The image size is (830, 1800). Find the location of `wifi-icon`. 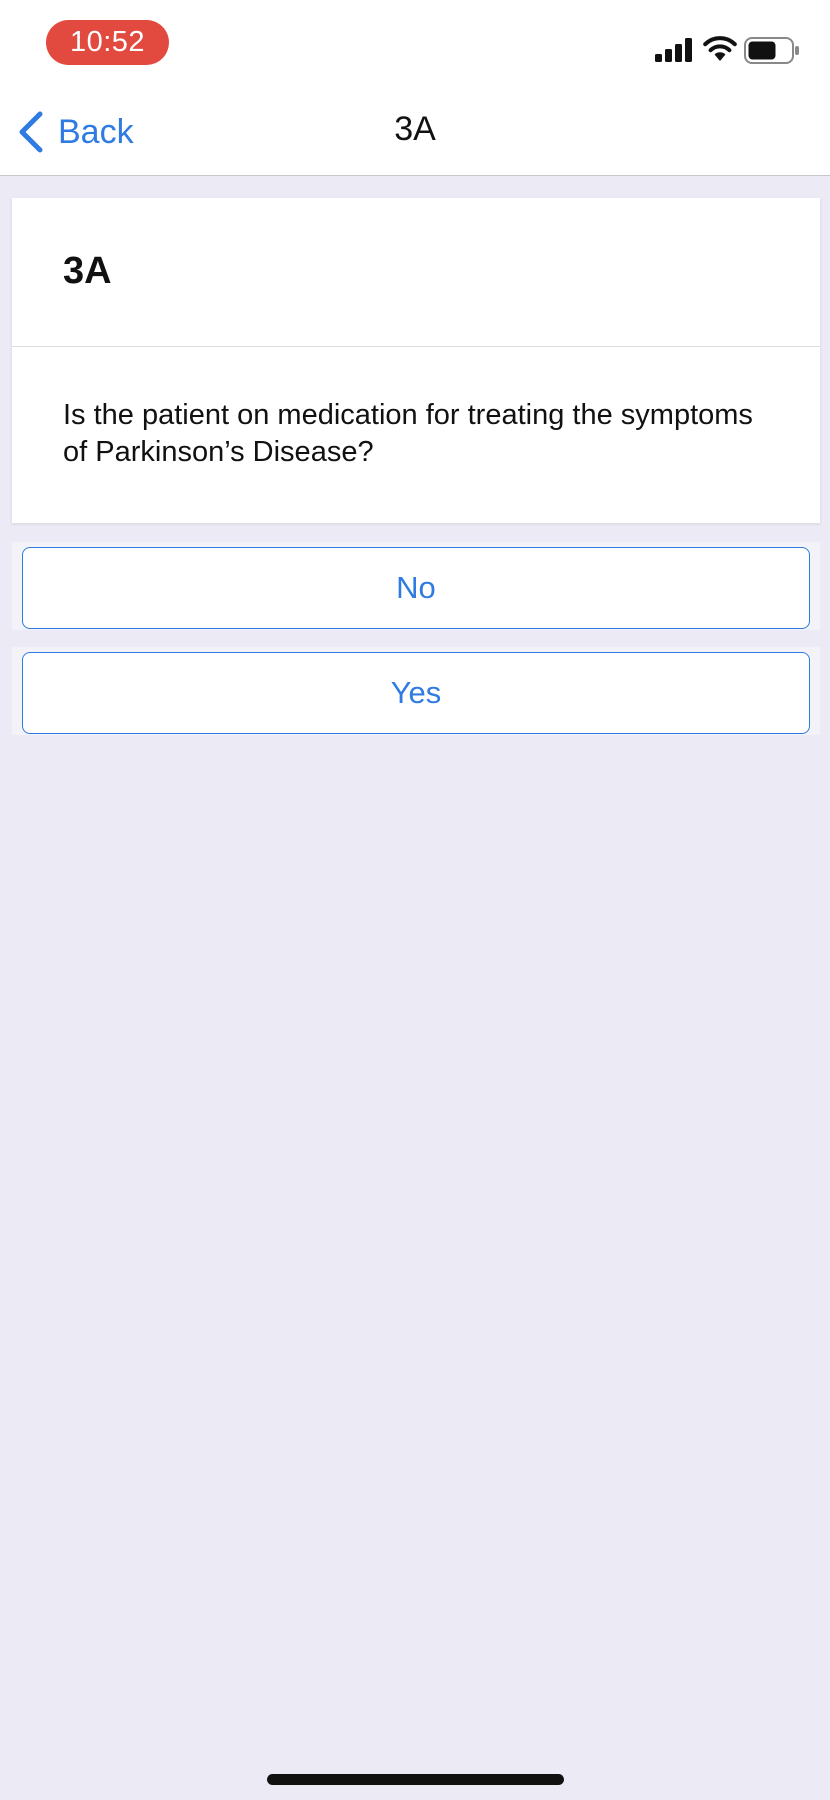

wifi-icon is located at coordinates (720, 48).